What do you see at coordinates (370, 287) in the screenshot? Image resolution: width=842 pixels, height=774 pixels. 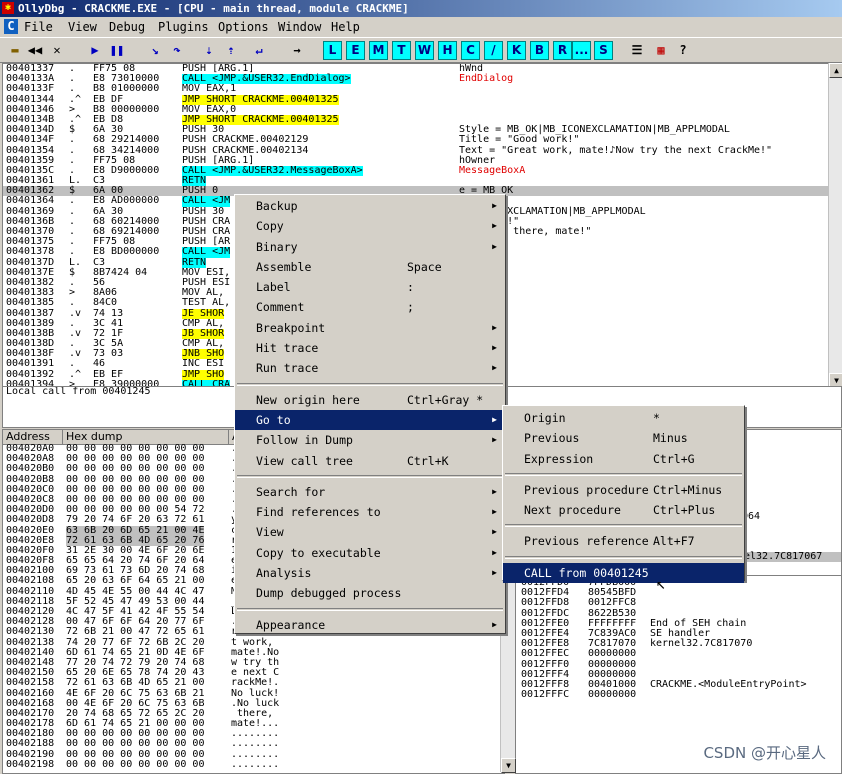 I see `menu-item-label: Label:` at bounding box center [370, 287].